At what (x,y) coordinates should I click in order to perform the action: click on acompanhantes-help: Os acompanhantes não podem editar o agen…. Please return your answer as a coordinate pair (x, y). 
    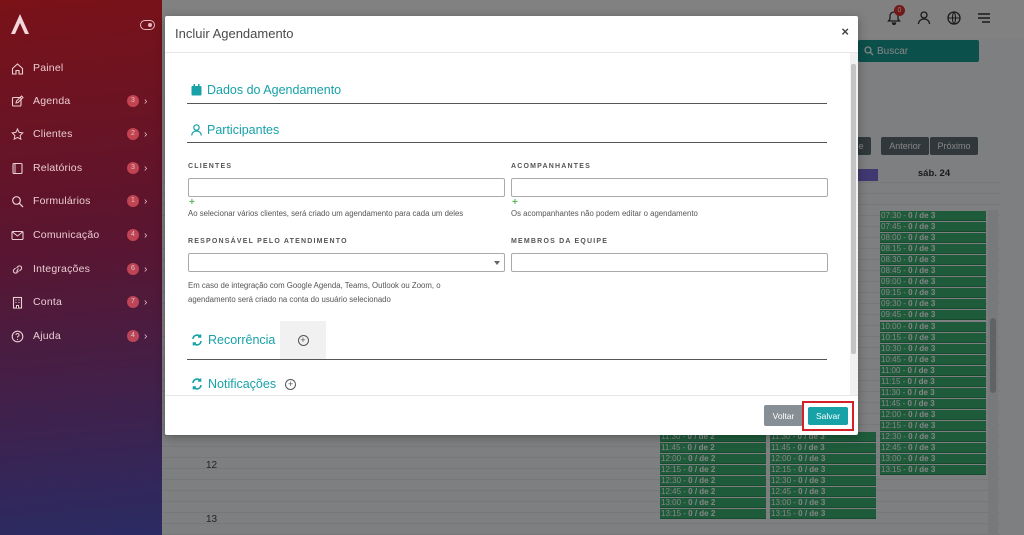
    Looking at the image, I should click on (604, 213).